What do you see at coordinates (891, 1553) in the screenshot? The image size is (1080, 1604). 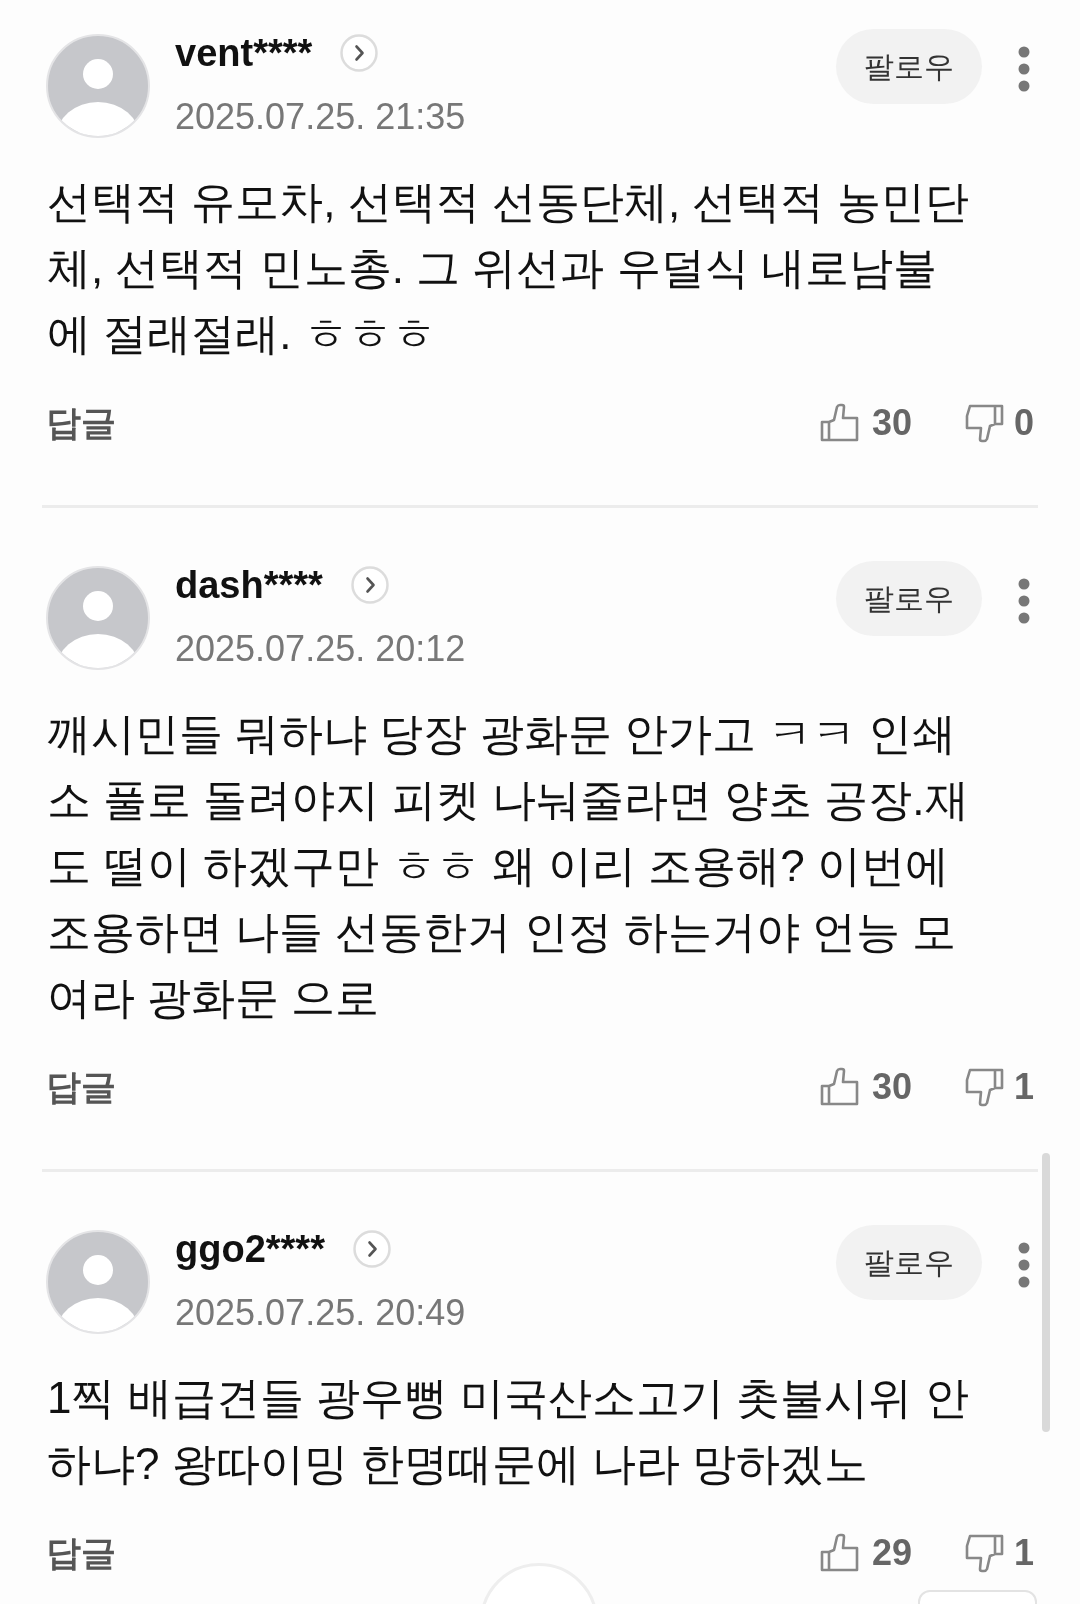 I see `like-count: 29` at bounding box center [891, 1553].